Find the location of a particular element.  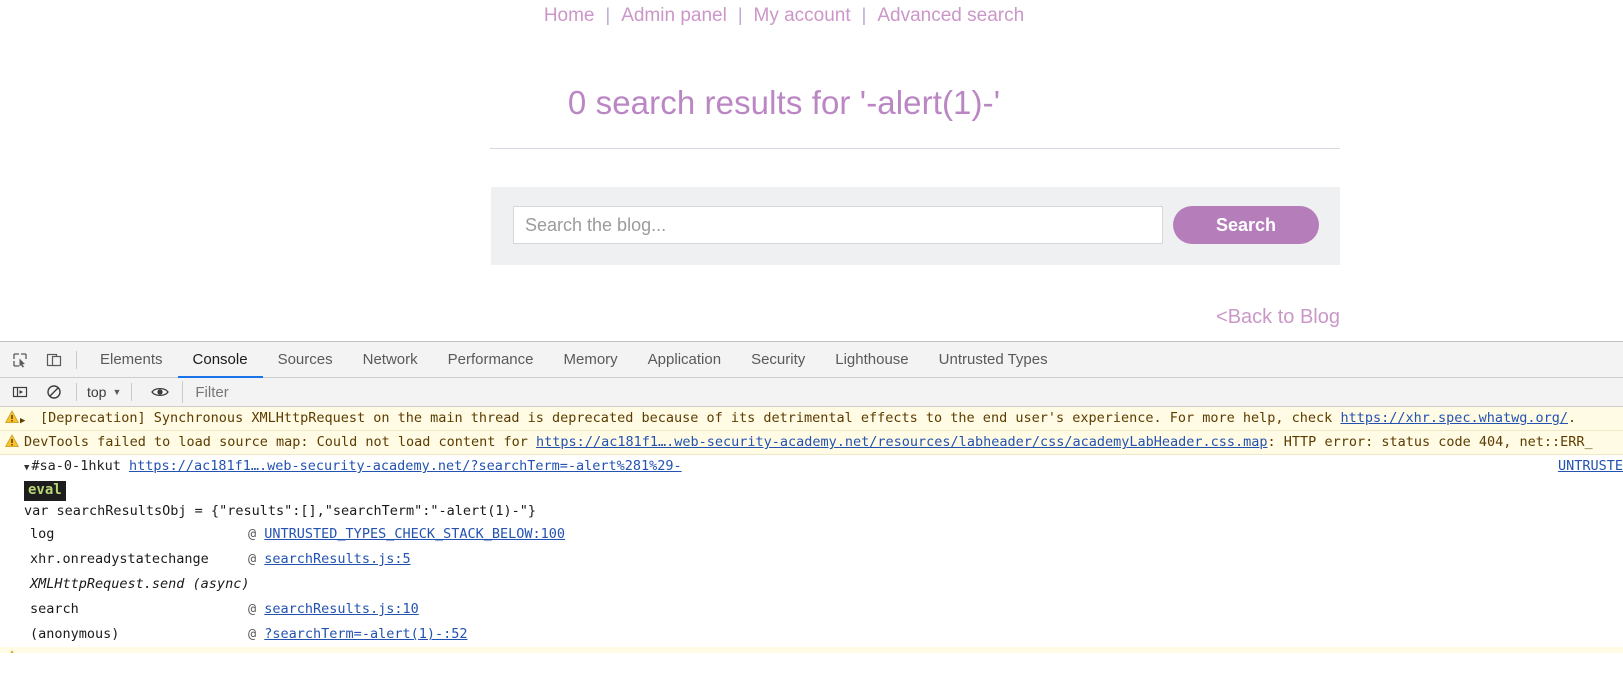

message-text-after: : HTTP error: status code 404, net::ERR_ is located at coordinates (1430, 442).